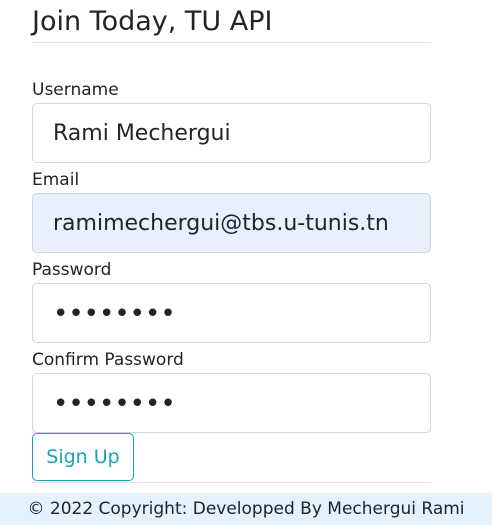  I want to click on sign-up-button: Sign Up, so click(83, 457).